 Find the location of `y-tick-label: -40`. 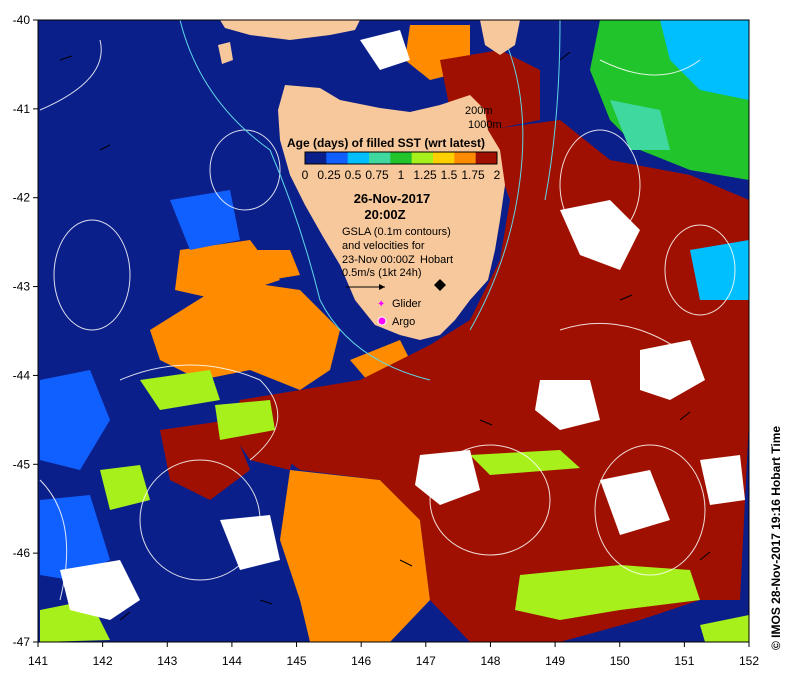

y-tick-label: -40 is located at coordinates (22, 20).